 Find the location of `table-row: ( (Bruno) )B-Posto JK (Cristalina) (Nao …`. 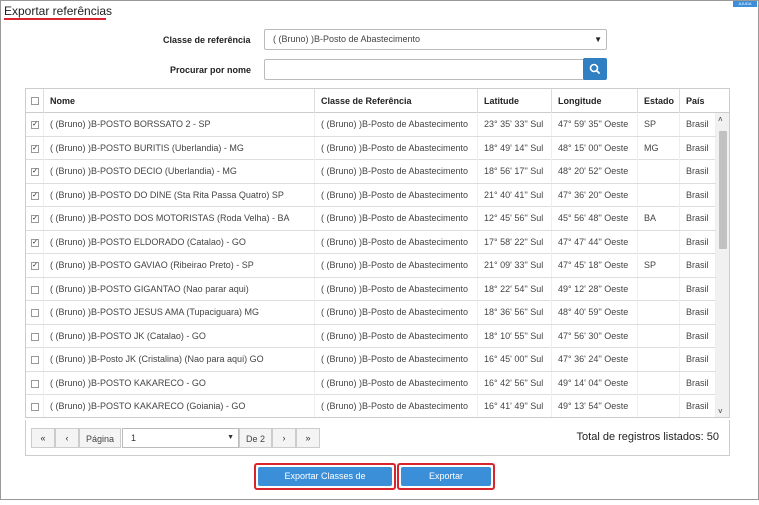

table-row: ( (Bruno) )B-Posto JK (Cristalina) (Nao … is located at coordinates (371, 360).